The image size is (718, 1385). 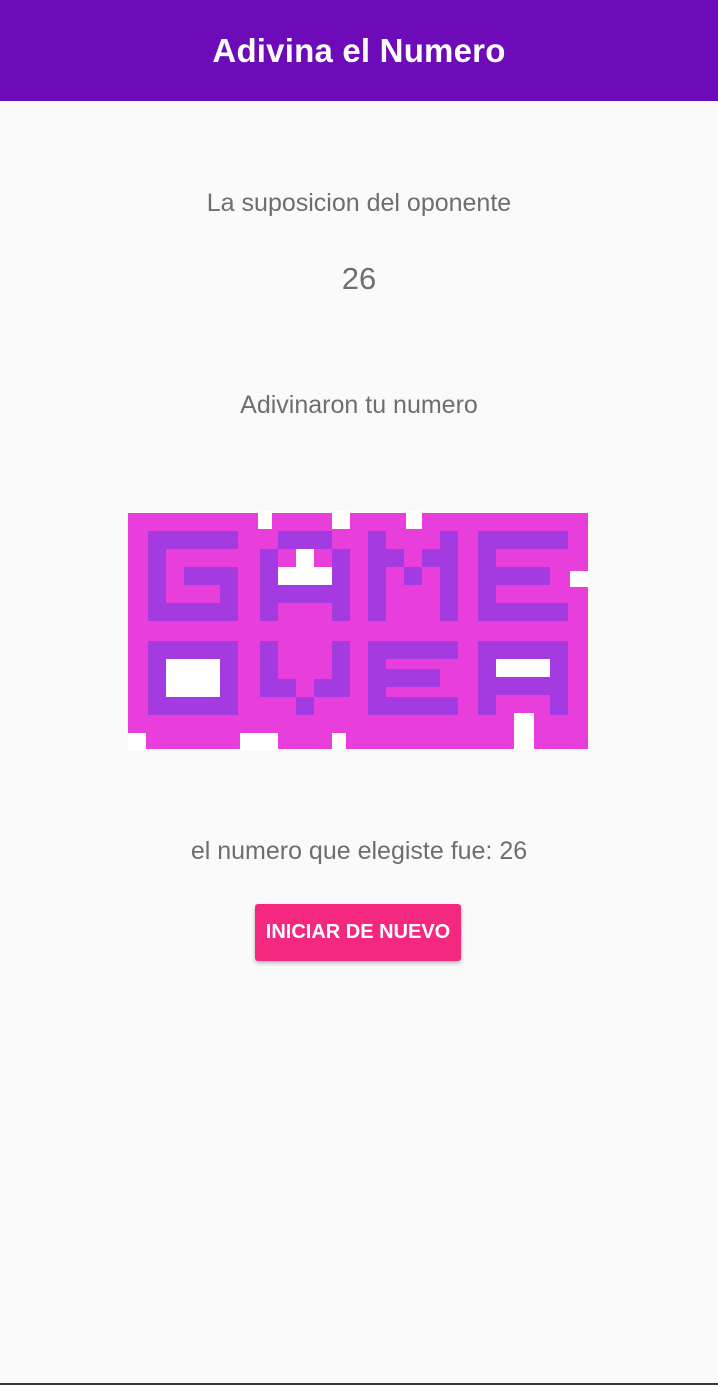 I want to click on opponent-guess-label: La suposicion del oponente, so click(x=359, y=203).